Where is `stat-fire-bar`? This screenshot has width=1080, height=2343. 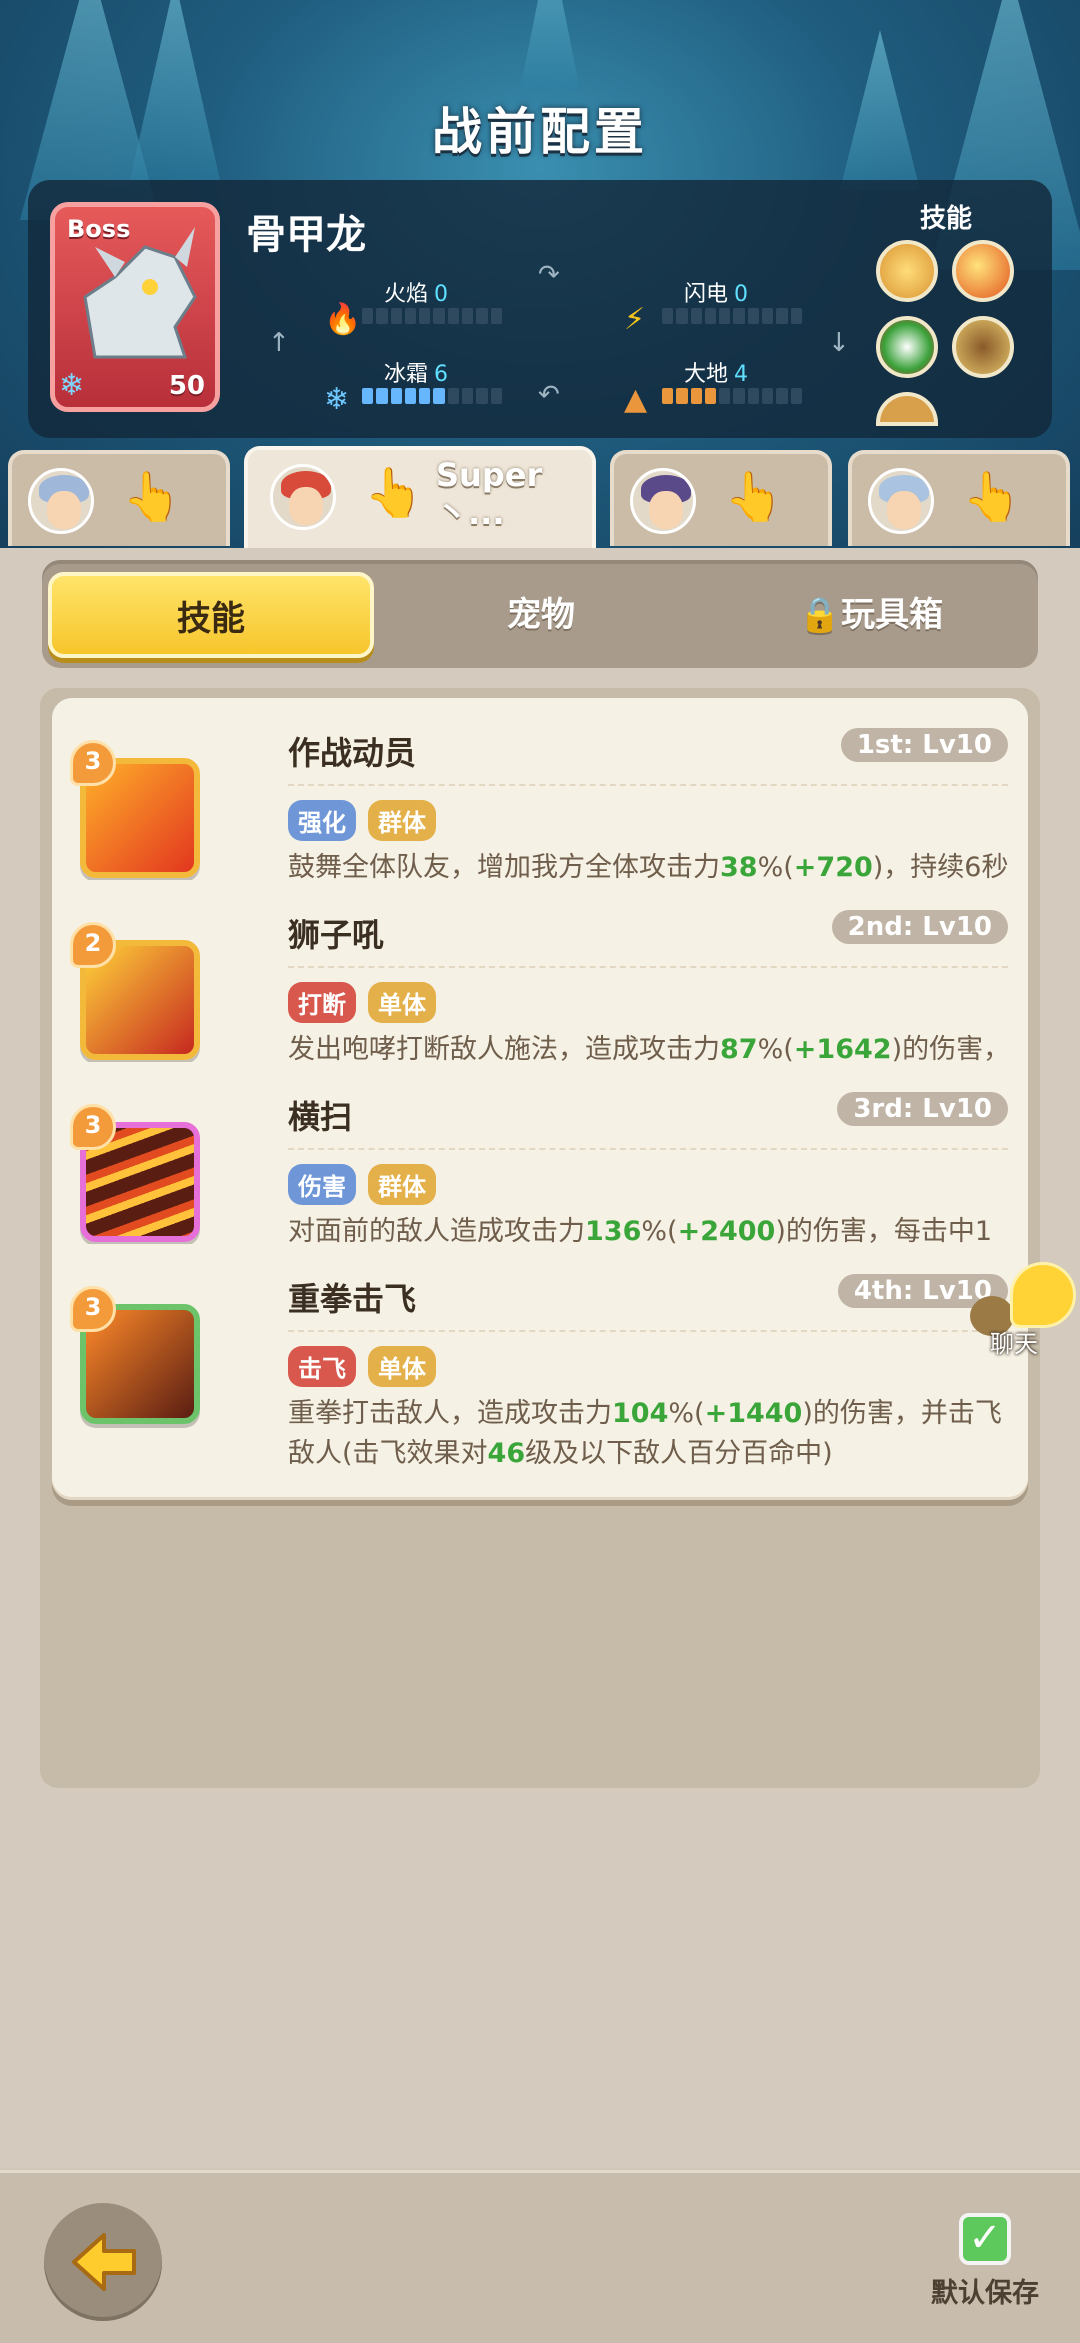 stat-fire-bar is located at coordinates (432, 316).